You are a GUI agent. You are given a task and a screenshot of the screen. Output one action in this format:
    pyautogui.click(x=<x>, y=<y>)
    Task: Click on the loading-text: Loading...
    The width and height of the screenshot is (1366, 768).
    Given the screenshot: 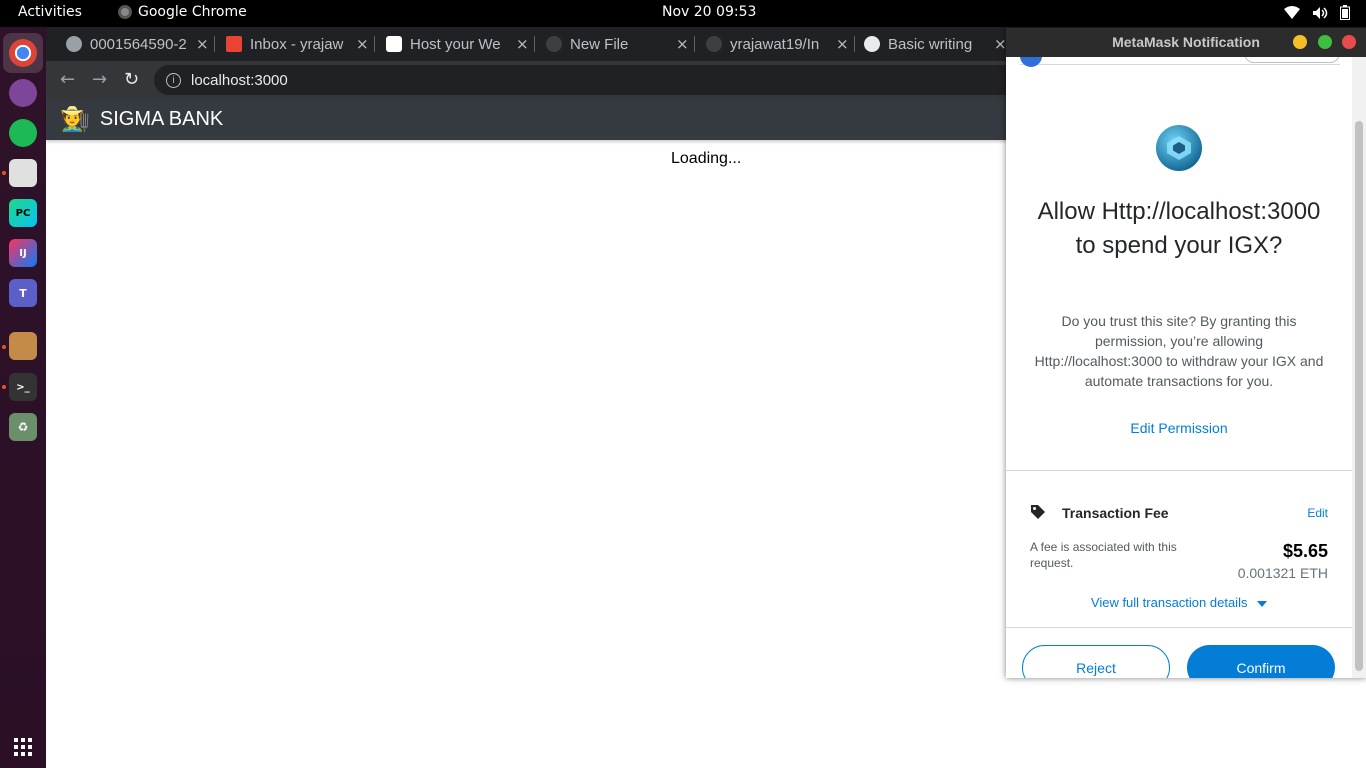 What is the action you would take?
    pyautogui.click(x=706, y=158)
    